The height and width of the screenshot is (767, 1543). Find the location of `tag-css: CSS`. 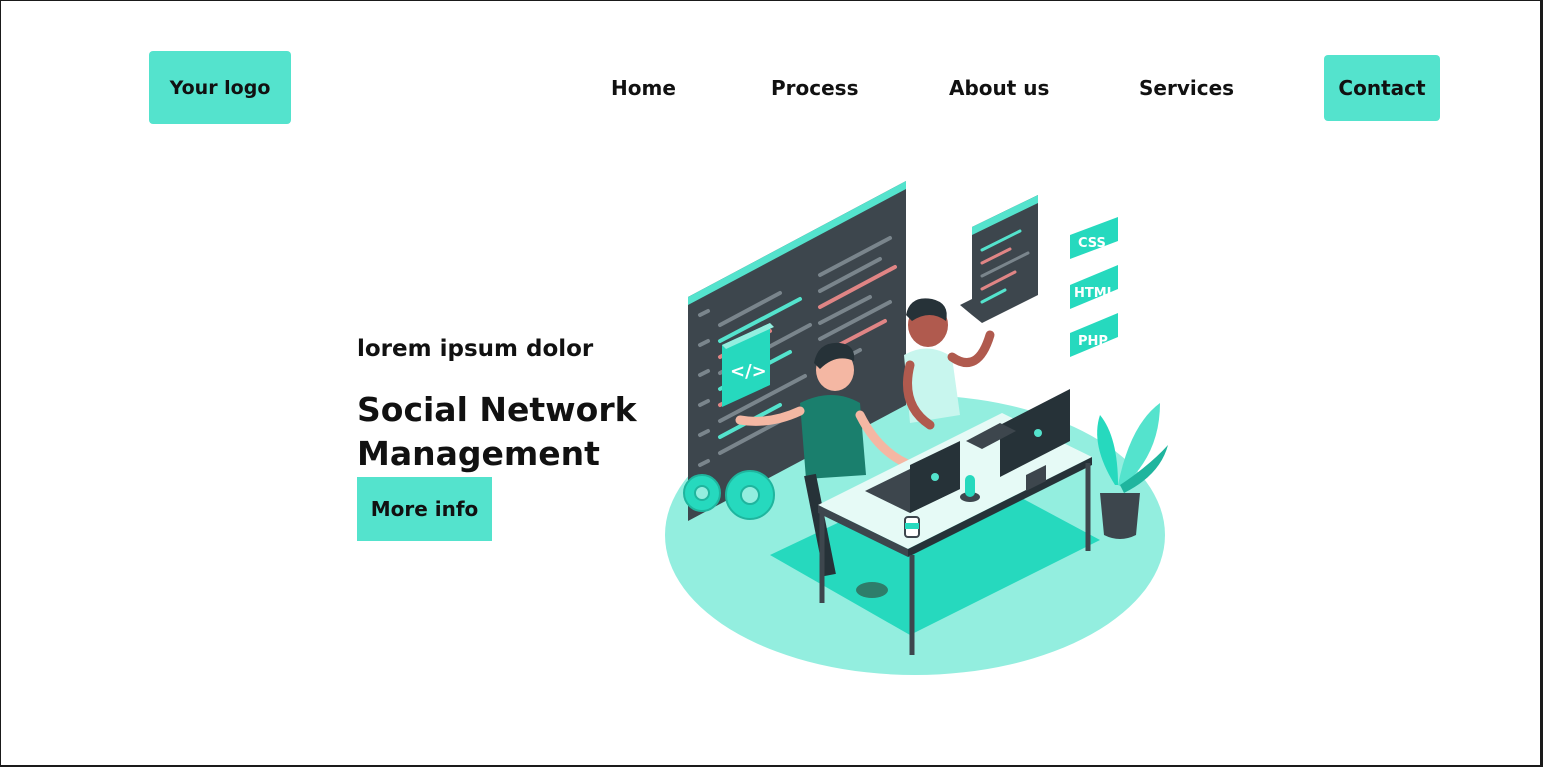

tag-css: CSS is located at coordinates (1094, 238).